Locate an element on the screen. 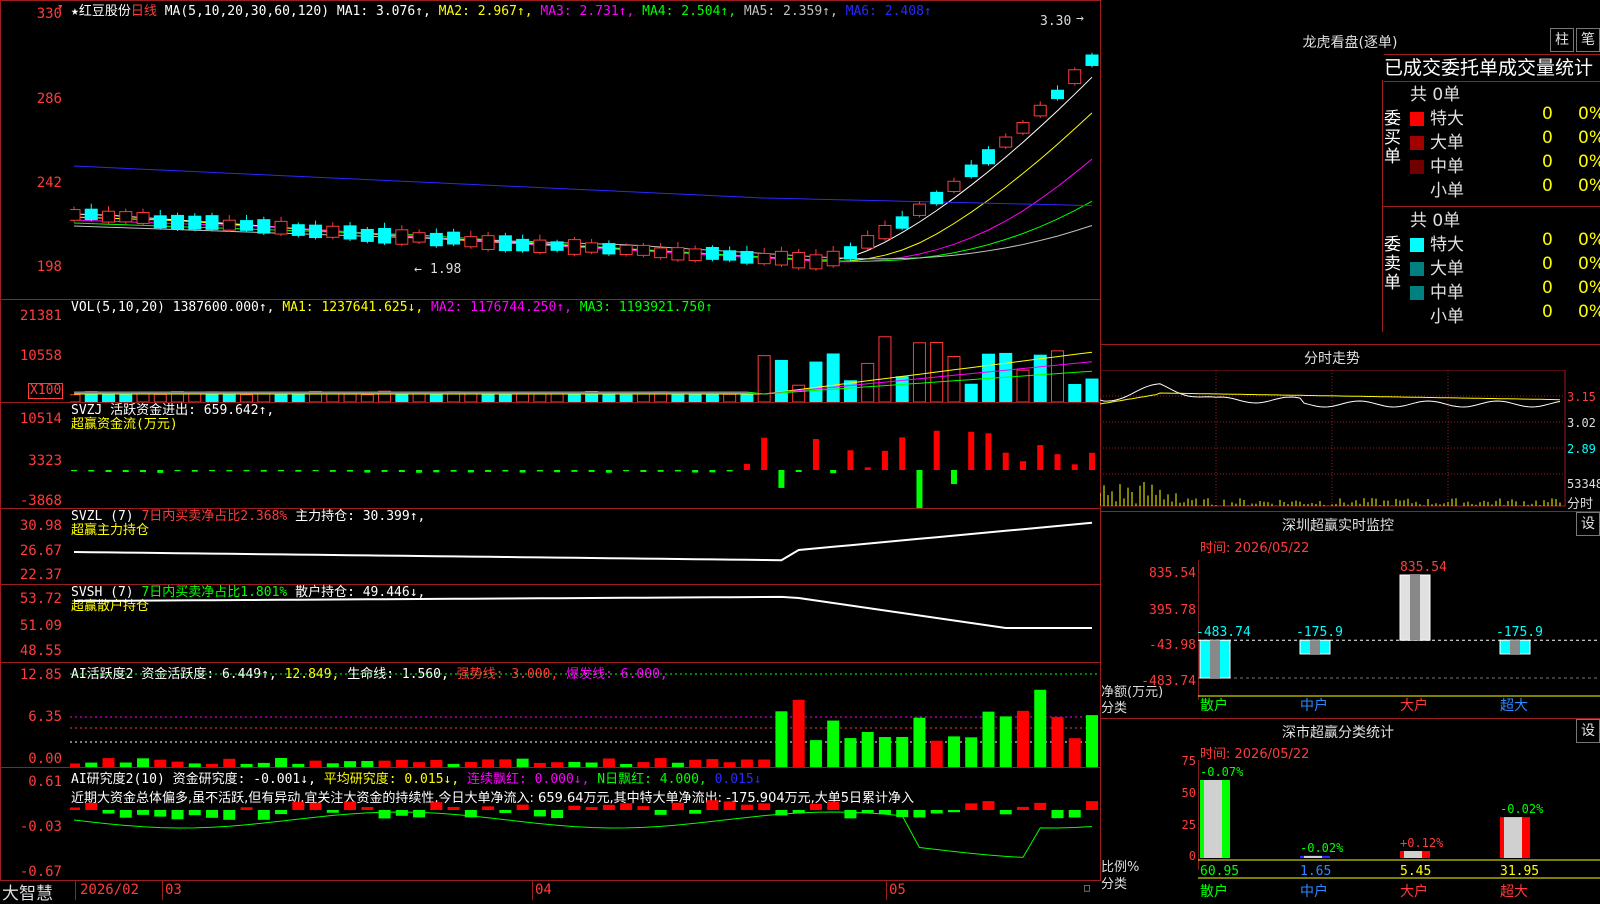 The width and height of the screenshot is (1600, 904). sz-category: 散户 is located at coordinates (1214, 705).